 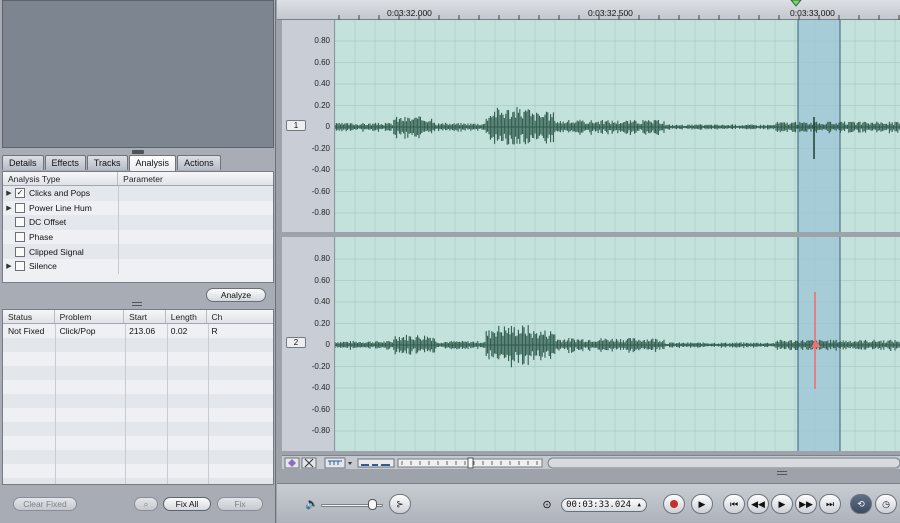 I want to click on loop-icon: ⟲, so click(x=861, y=504).